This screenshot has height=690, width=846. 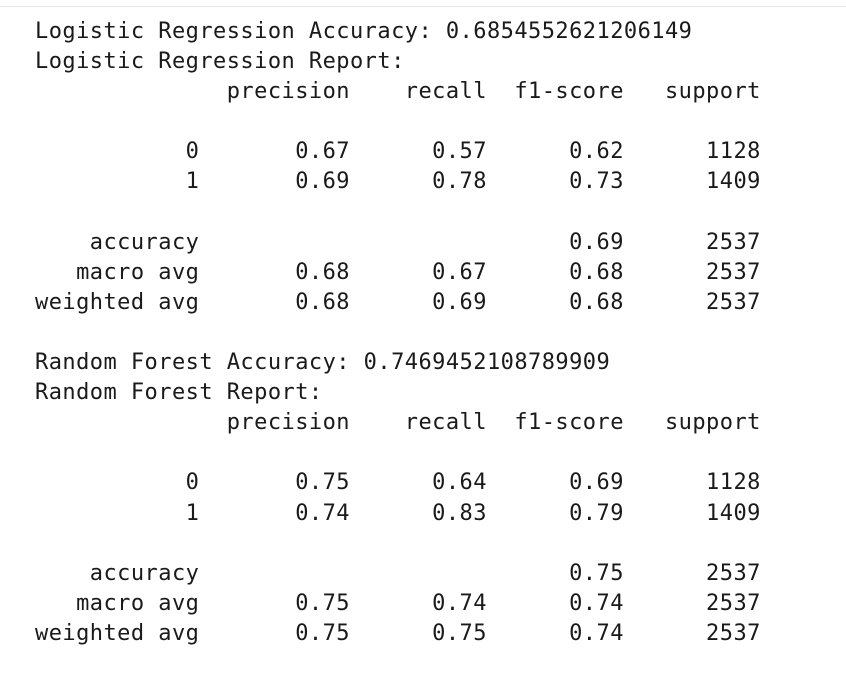 I want to click on lr-row-macro-avg: macro avg 0.68 0.67 0.68 2537, so click(x=398, y=272).